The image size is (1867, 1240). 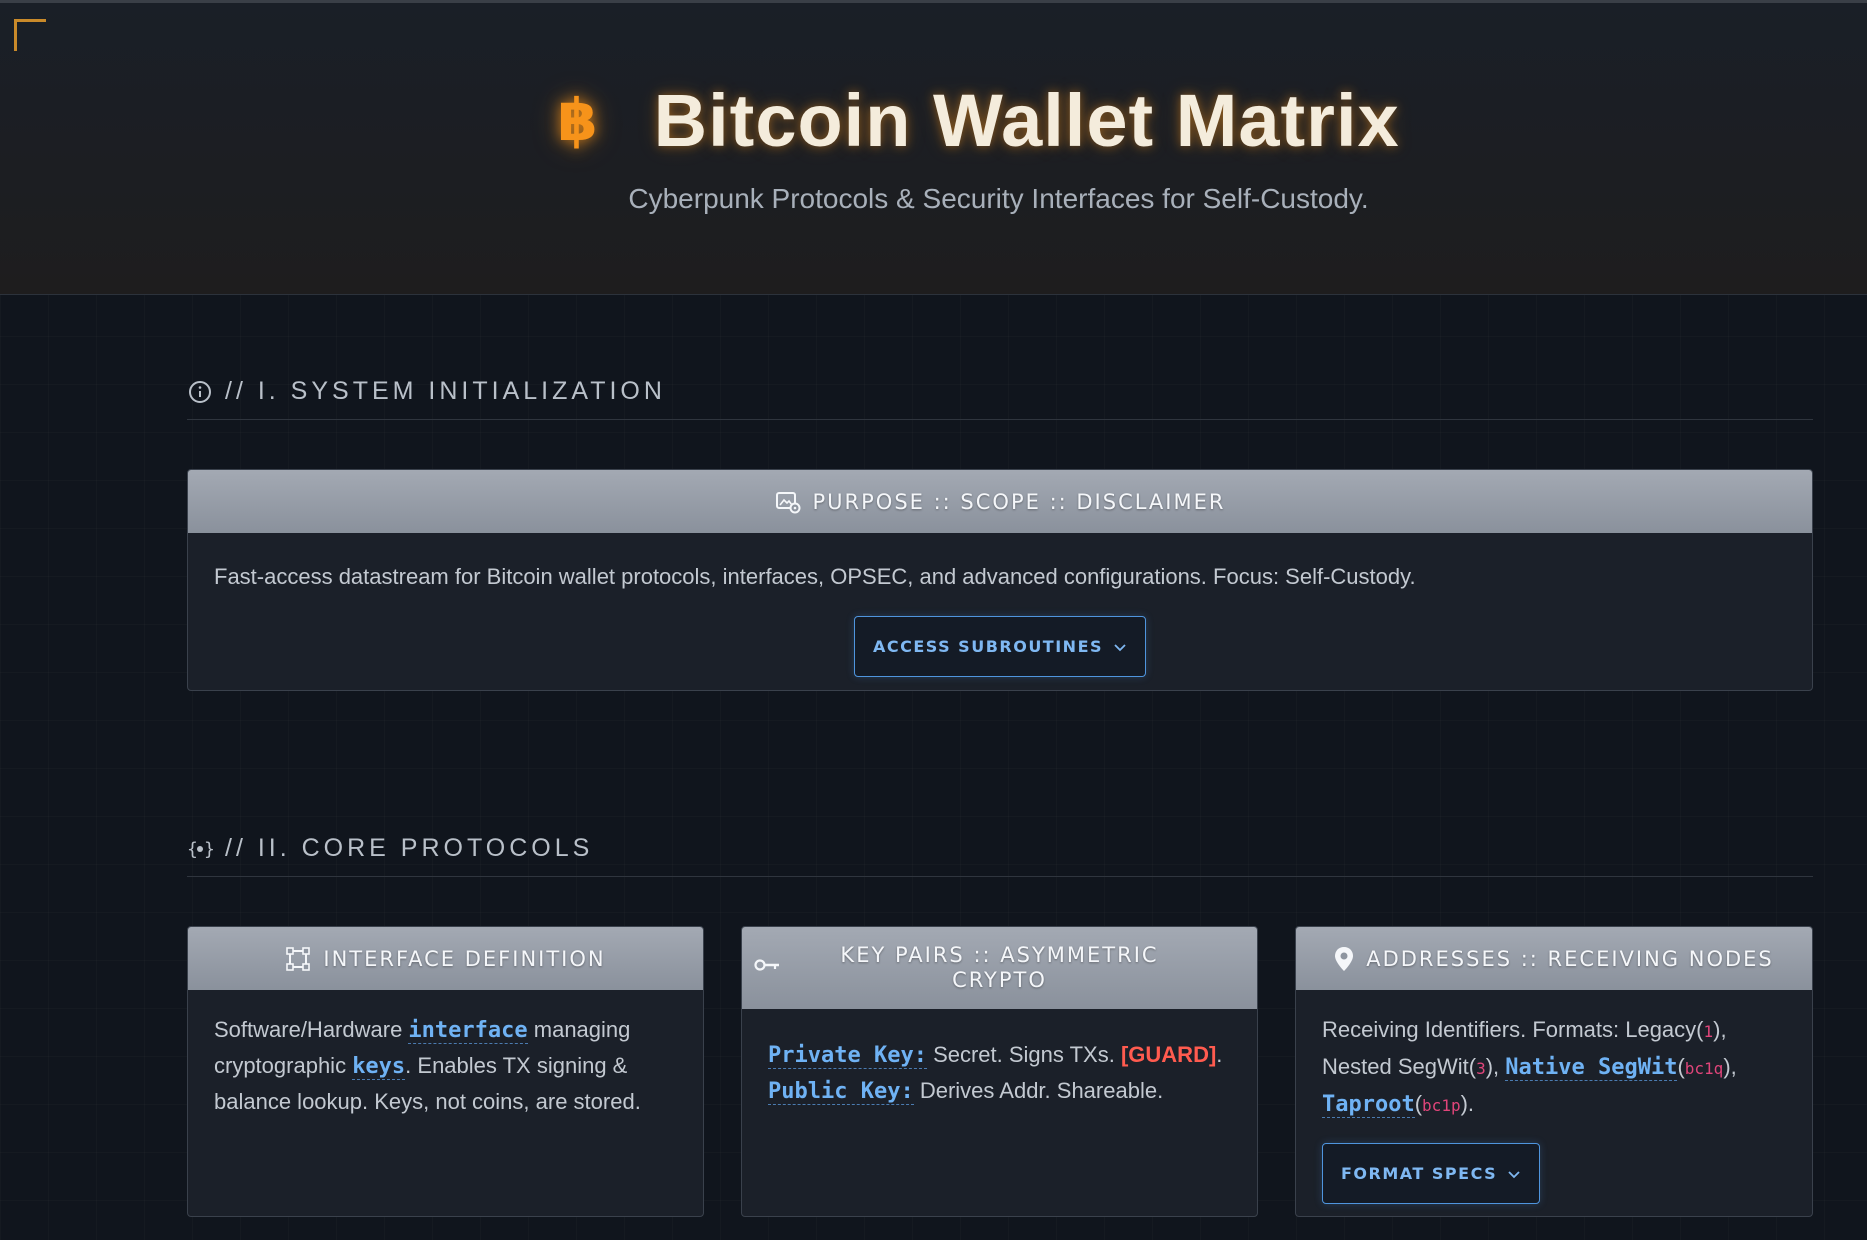 I want to click on button-label: FORMAT SPECS, so click(x=1419, y=1173).